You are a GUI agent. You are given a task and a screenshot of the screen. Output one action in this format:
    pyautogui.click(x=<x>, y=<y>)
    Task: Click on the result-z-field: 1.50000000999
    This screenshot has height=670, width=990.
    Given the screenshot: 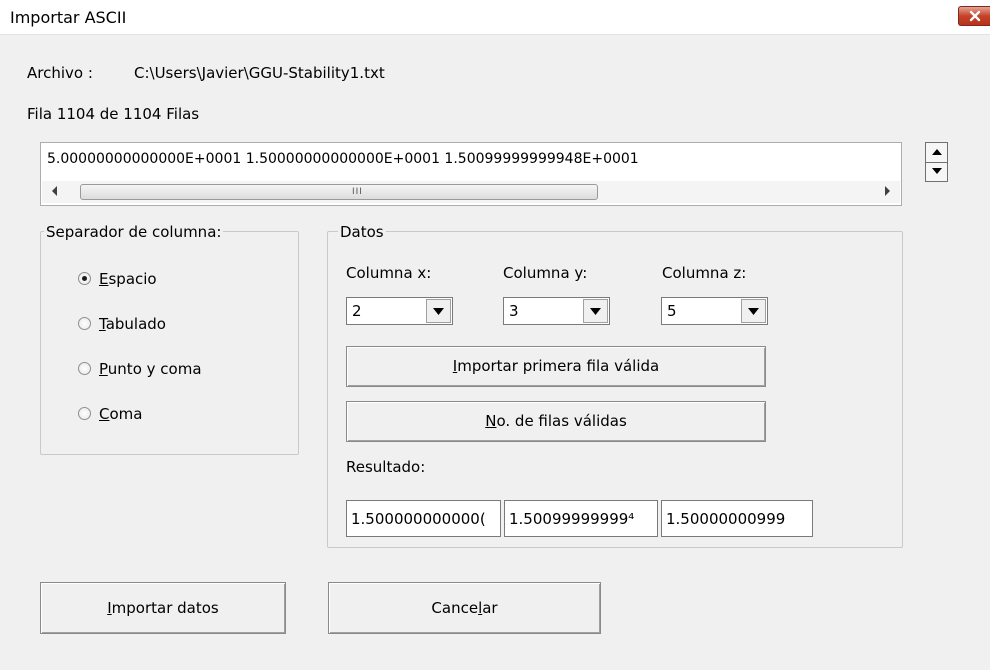 What is the action you would take?
    pyautogui.click(x=737, y=518)
    